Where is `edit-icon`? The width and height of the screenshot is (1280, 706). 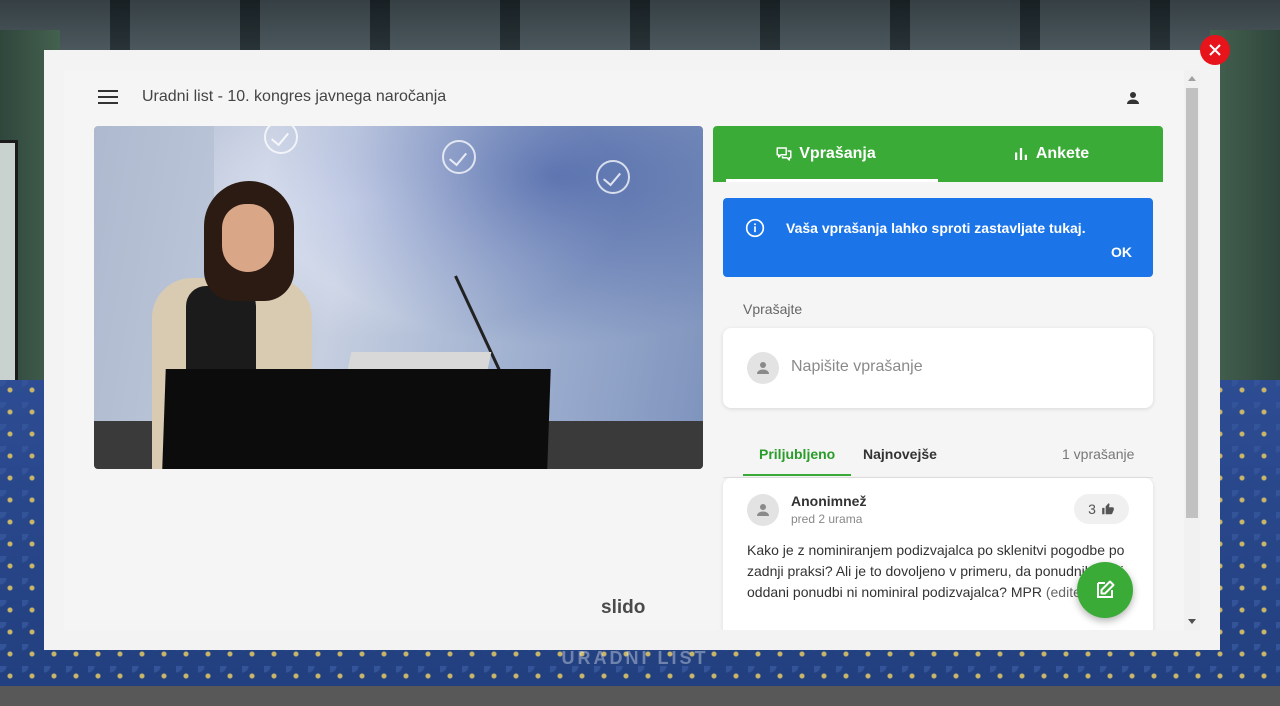
edit-icon is located at coordinates (1106, 589).